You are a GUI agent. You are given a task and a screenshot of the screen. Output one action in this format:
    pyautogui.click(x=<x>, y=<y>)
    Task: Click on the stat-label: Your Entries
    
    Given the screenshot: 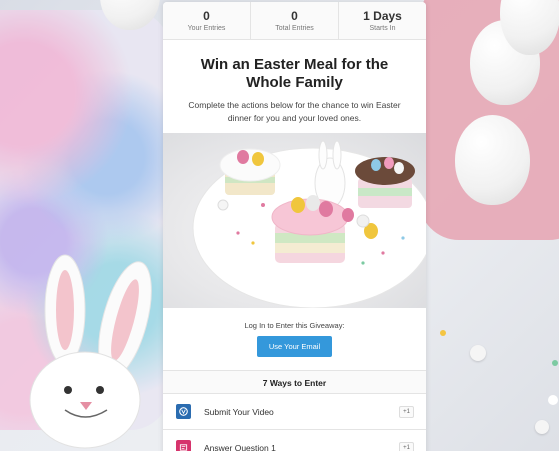 What is the action you would take?
    pyautogui.click(x=206, y=28)
    